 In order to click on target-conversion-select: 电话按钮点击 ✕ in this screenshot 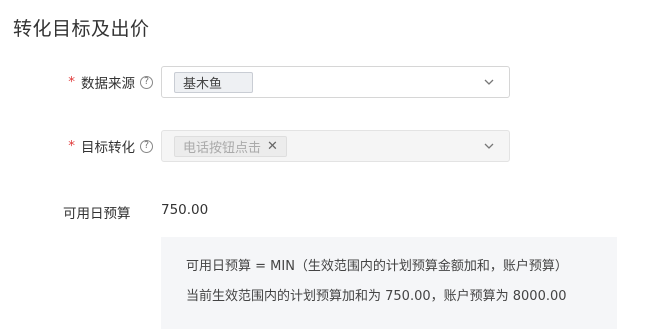, I will do `click(335, 146)`.